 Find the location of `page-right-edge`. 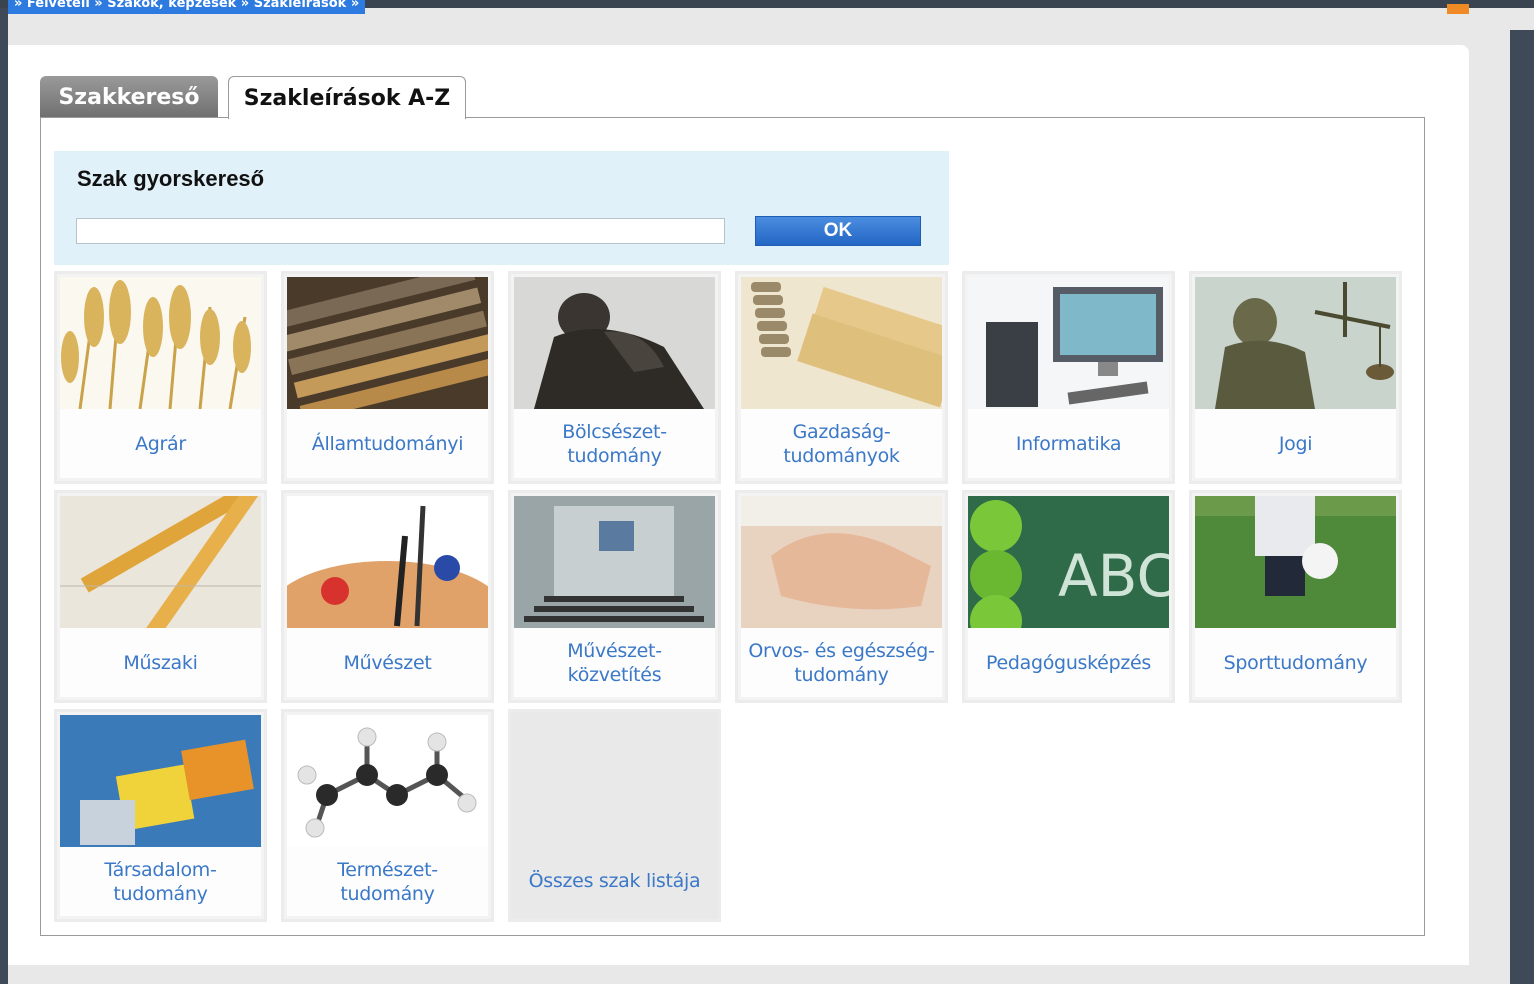

page-right-edge is located at coordinates (1522, 507).